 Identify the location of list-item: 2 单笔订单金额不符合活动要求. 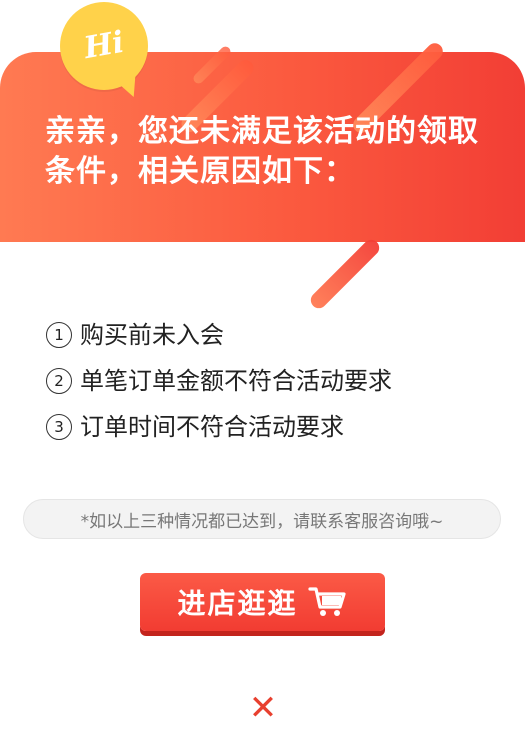
(219, 381).